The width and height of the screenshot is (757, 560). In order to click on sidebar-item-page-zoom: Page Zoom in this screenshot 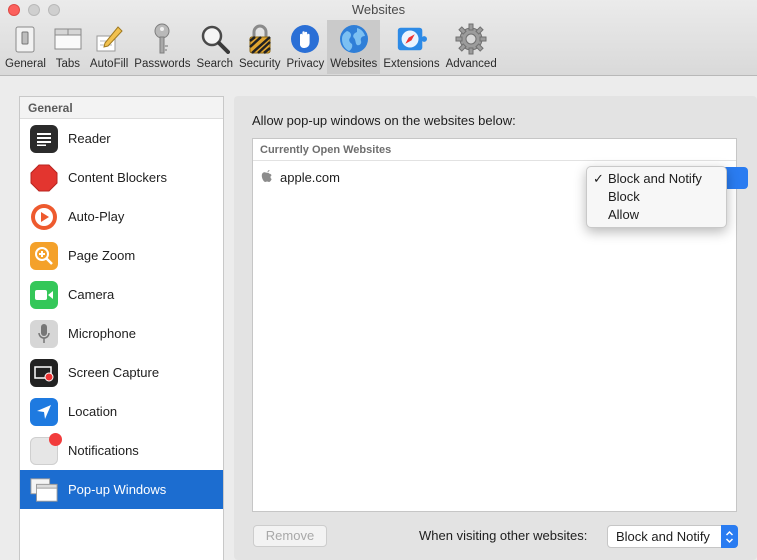, I will do `click(121, 255)`.